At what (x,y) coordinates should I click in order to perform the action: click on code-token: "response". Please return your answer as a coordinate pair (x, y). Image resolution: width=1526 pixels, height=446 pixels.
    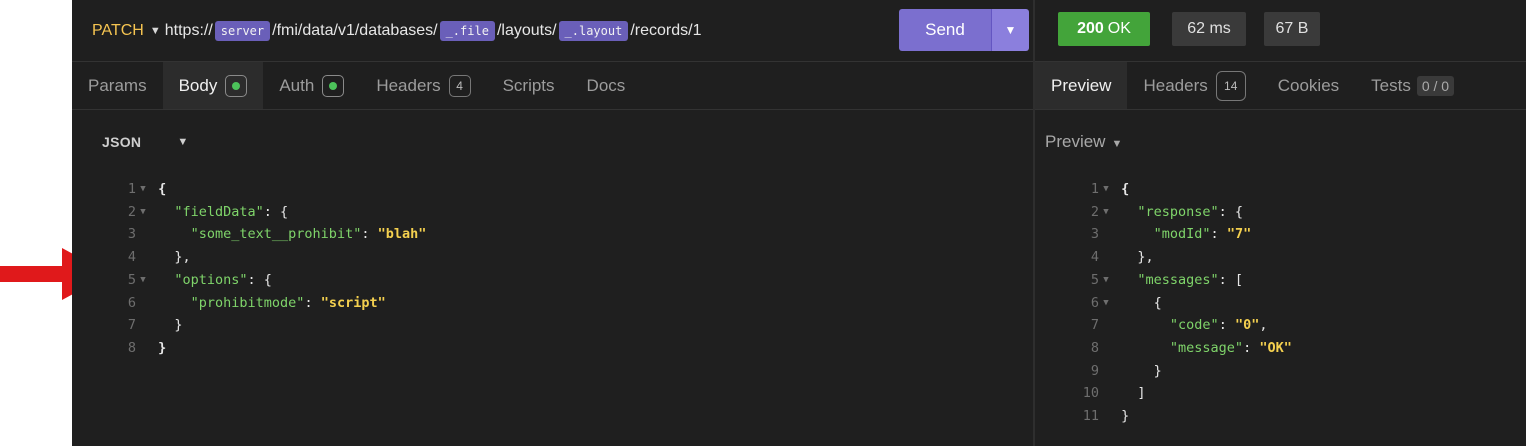
    Looking at the image, I should click on (1178, 211).